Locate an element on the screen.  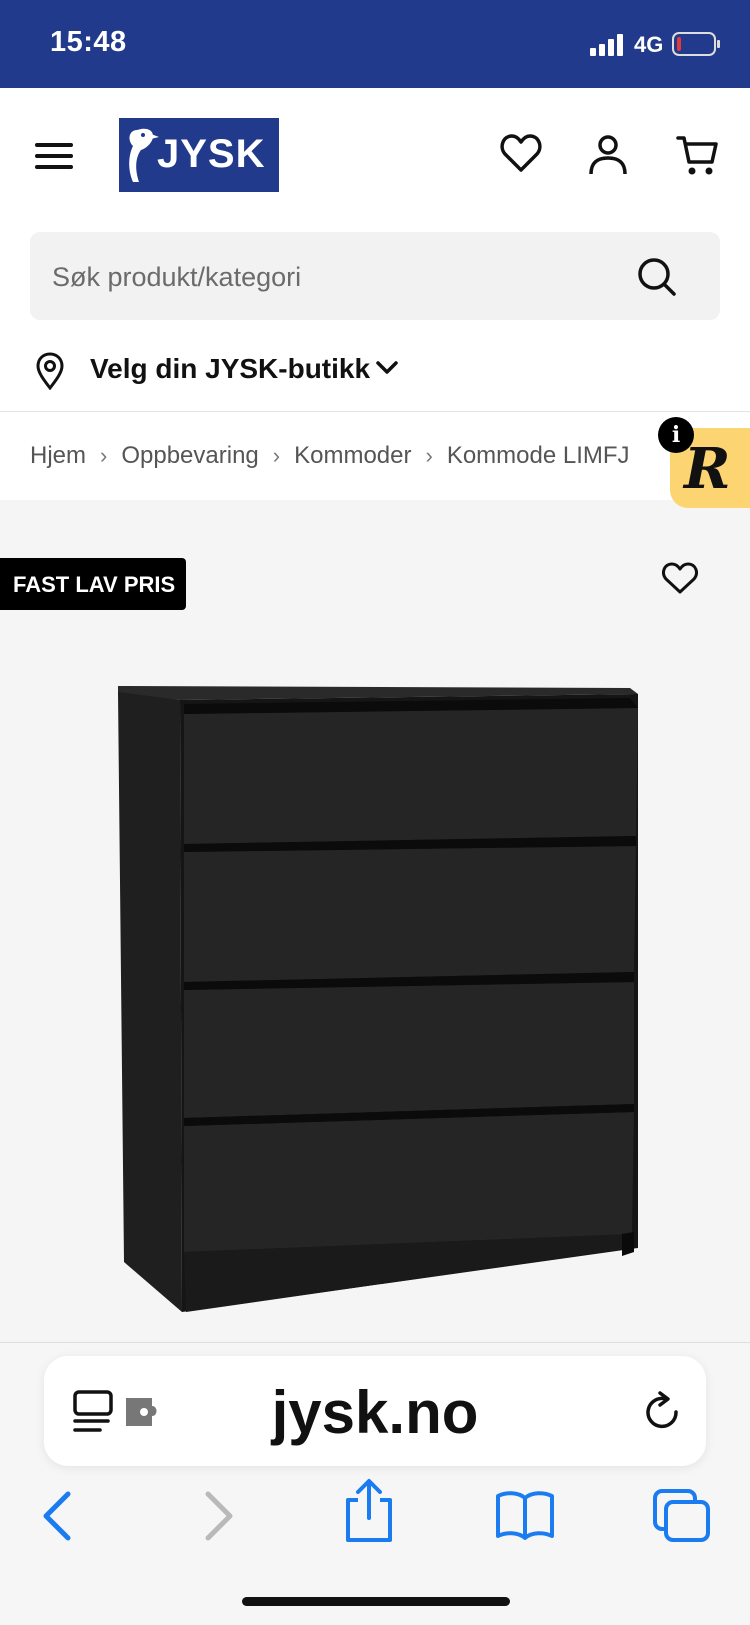
goose-logo-icon is located at coordinates (144, 155).